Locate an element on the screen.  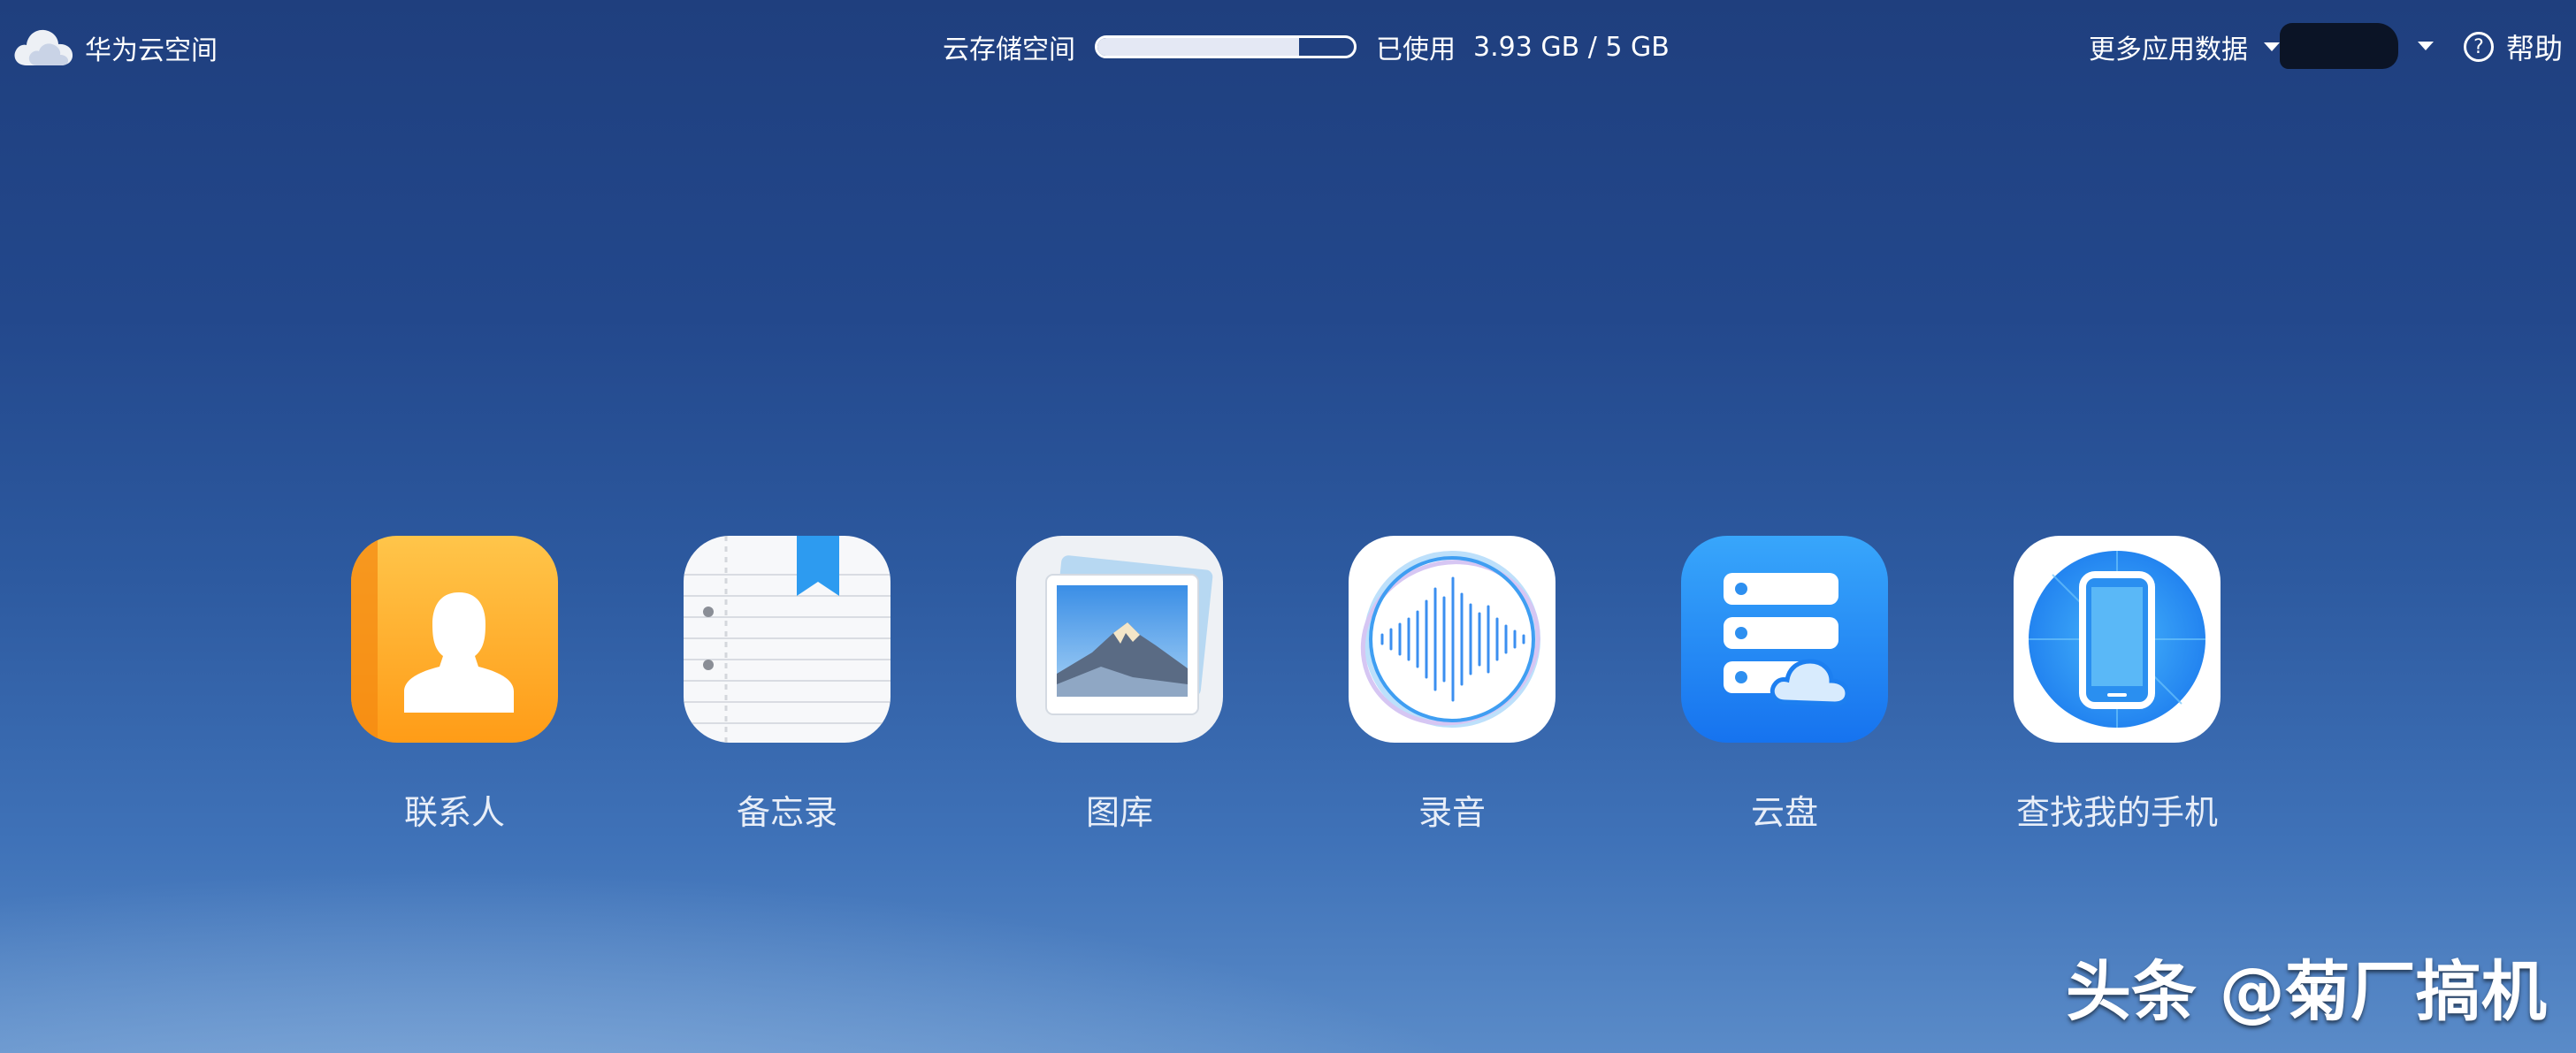
app-contacts: 联系人 is located at coordinates (454, 685).